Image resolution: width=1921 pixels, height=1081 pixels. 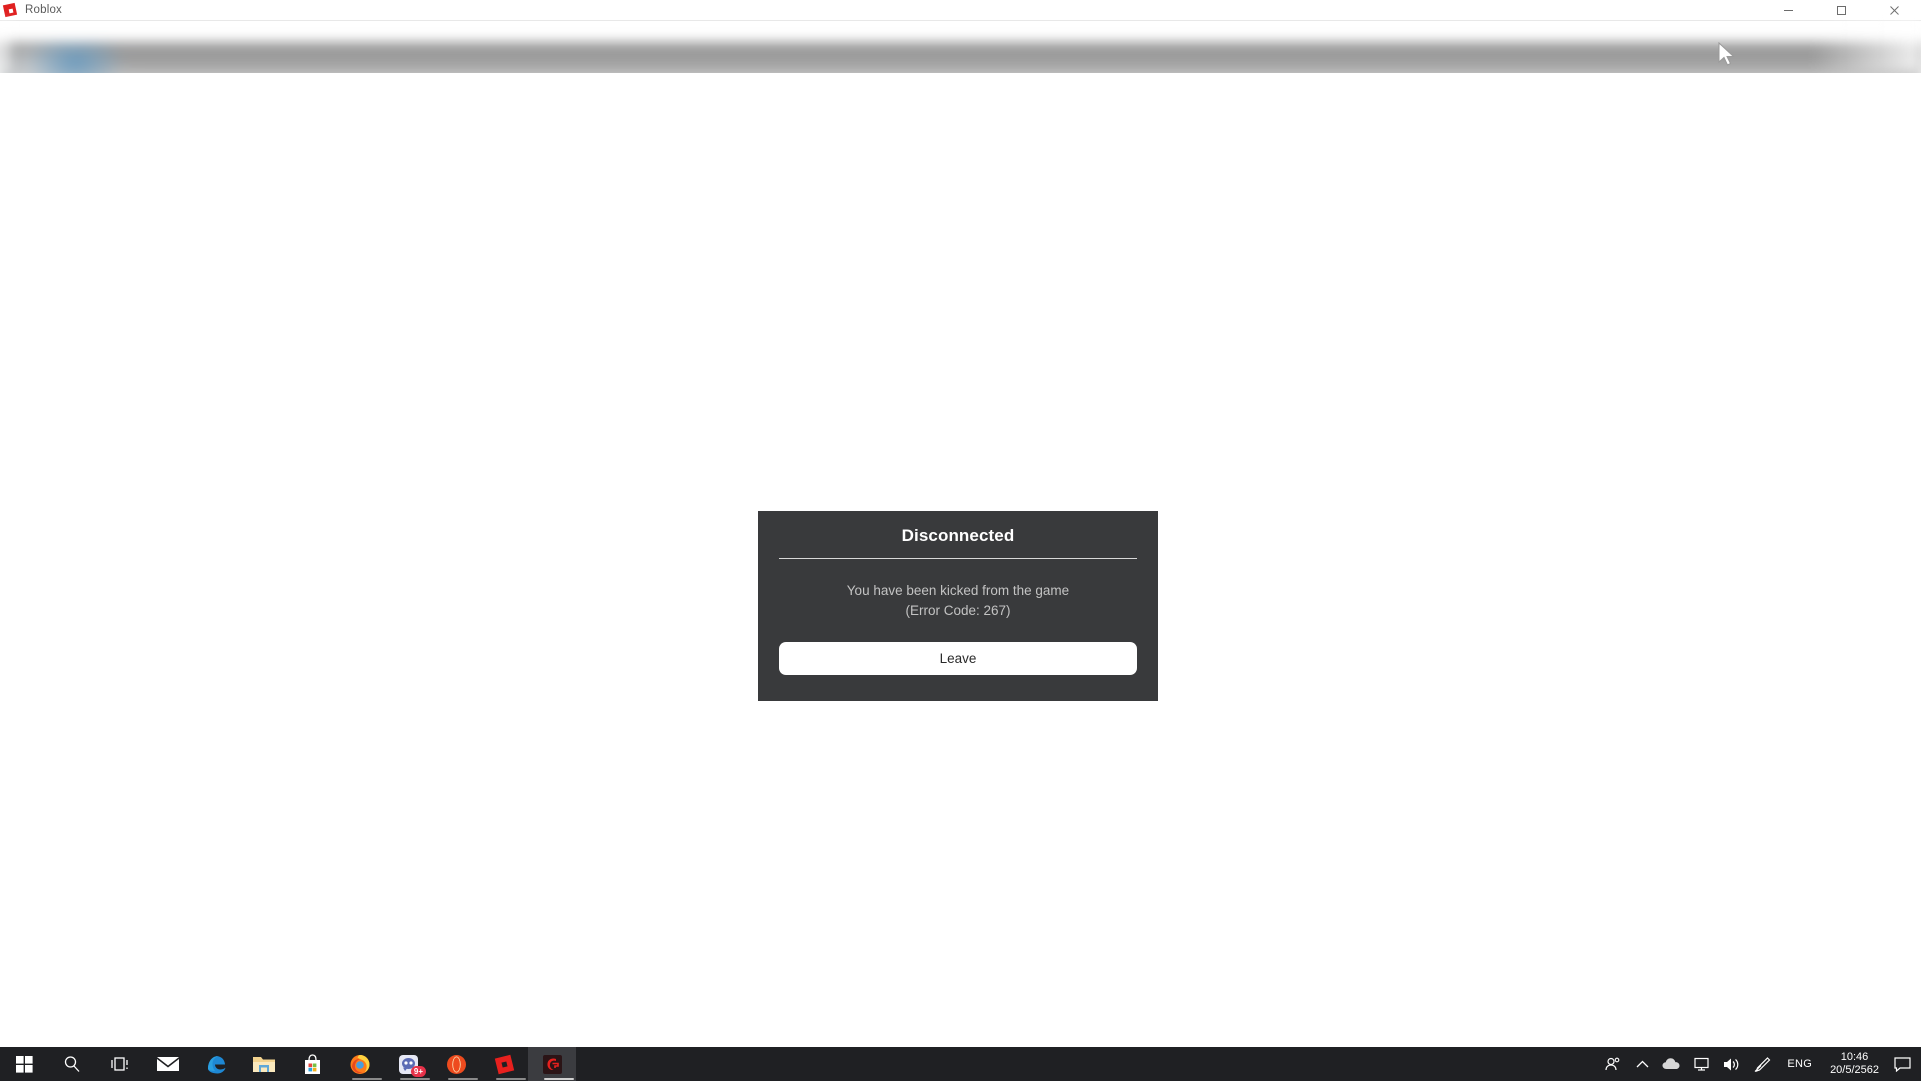 What do you see at coordinates (1642, 1064) in the screenshot?
I see `show-hidden-icons-chevron` at bounding box center [1642, 1064].